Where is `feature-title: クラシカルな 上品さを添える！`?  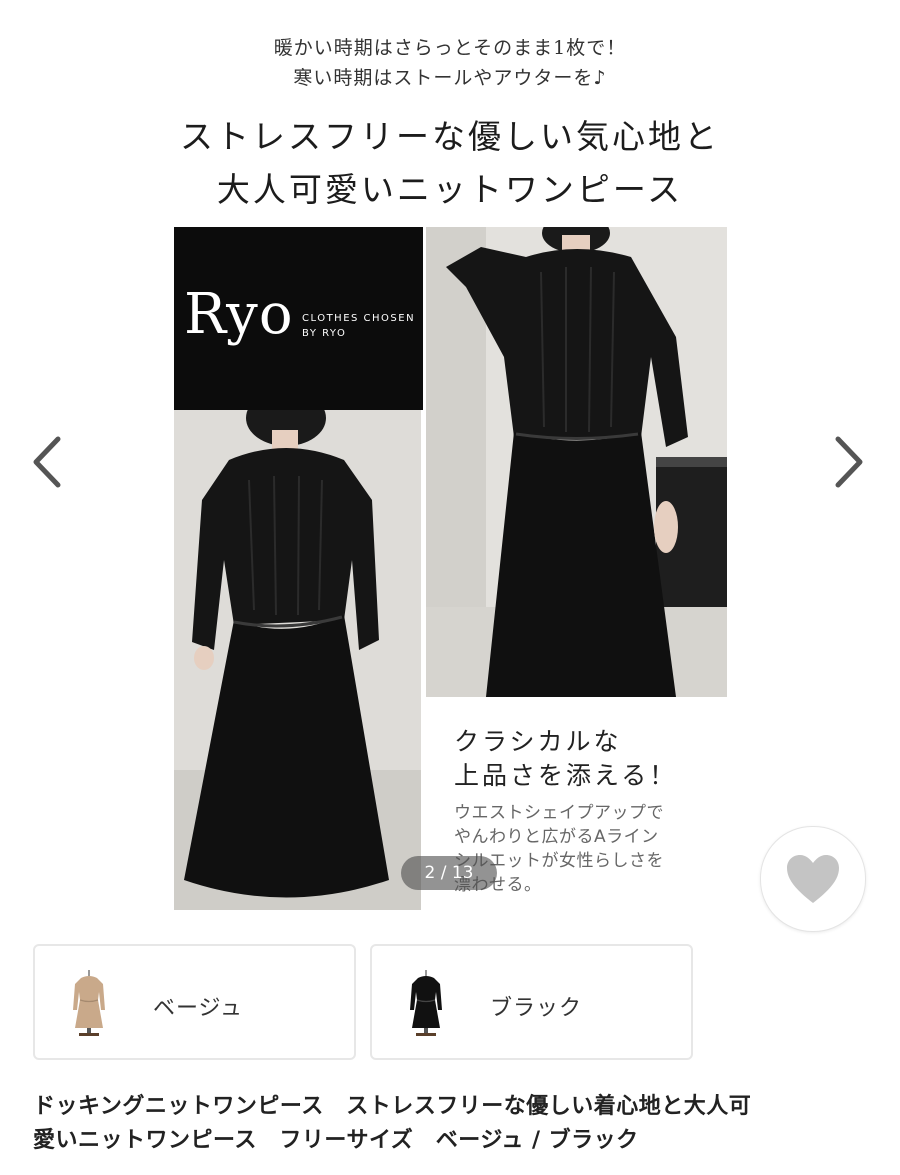 feature-title: クラシカルな 上品さを添える！ is located at coordinates (566, 758).